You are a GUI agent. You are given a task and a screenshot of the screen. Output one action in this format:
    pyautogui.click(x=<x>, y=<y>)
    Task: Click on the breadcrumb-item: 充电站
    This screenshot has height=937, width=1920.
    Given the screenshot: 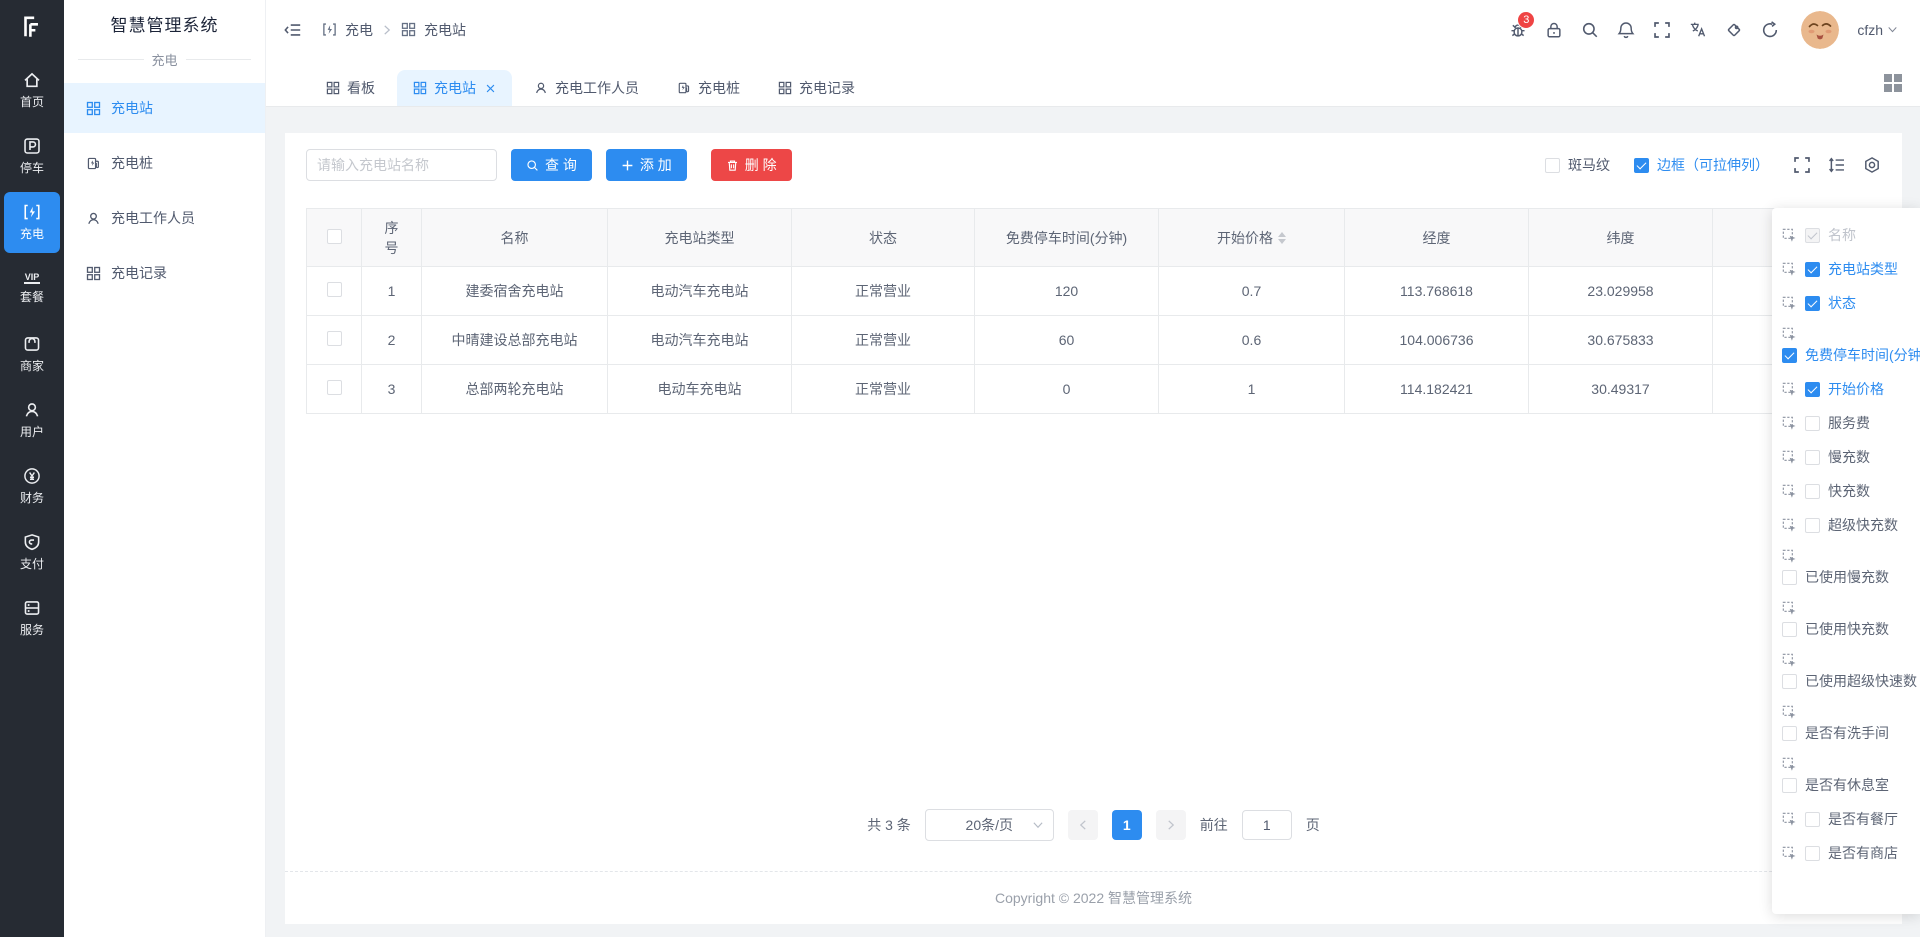 What is the action you would take?
    pyautogui.click(x=445, y=30)
    